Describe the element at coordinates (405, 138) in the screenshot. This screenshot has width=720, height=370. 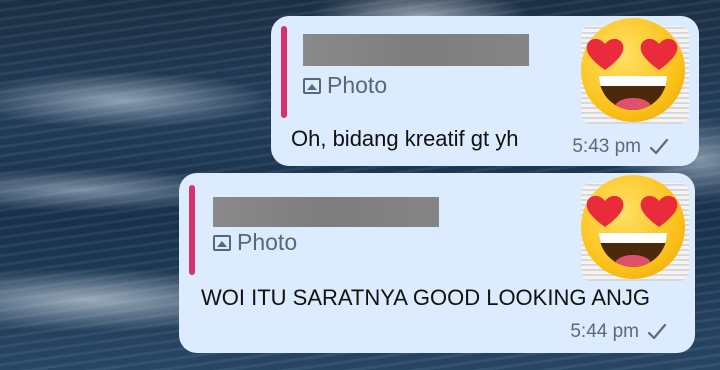
I see `message-text: Oh, bidang kreatif gt yh` at that location.